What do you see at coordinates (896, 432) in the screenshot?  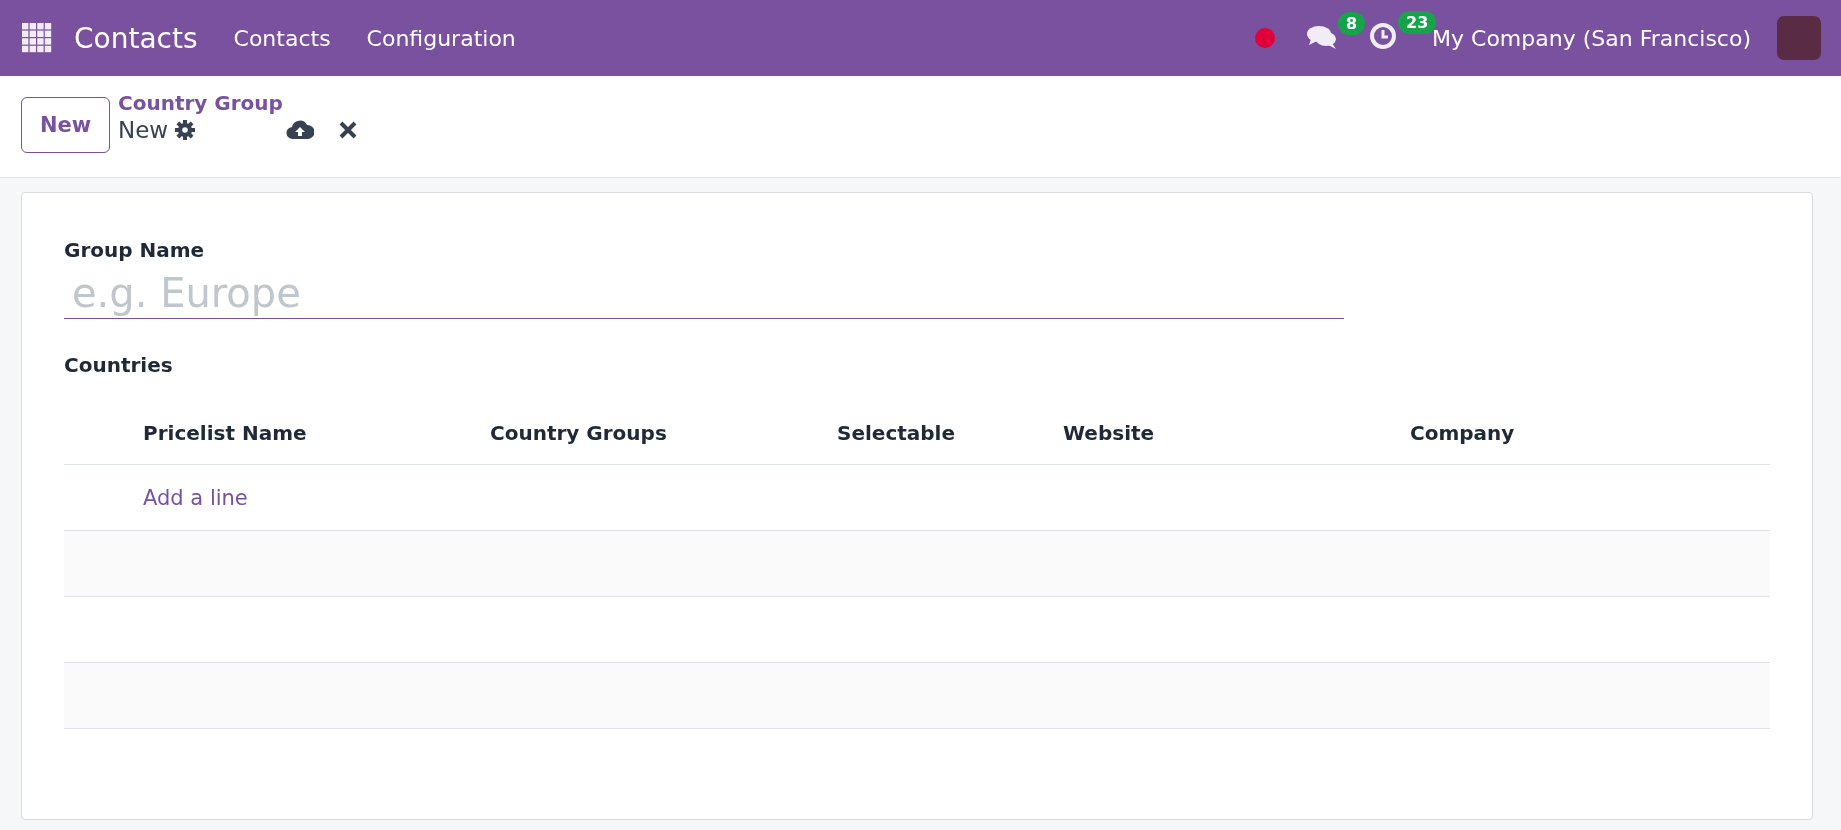 I see `column-header: Selectable` at bounding box center [896, 432].